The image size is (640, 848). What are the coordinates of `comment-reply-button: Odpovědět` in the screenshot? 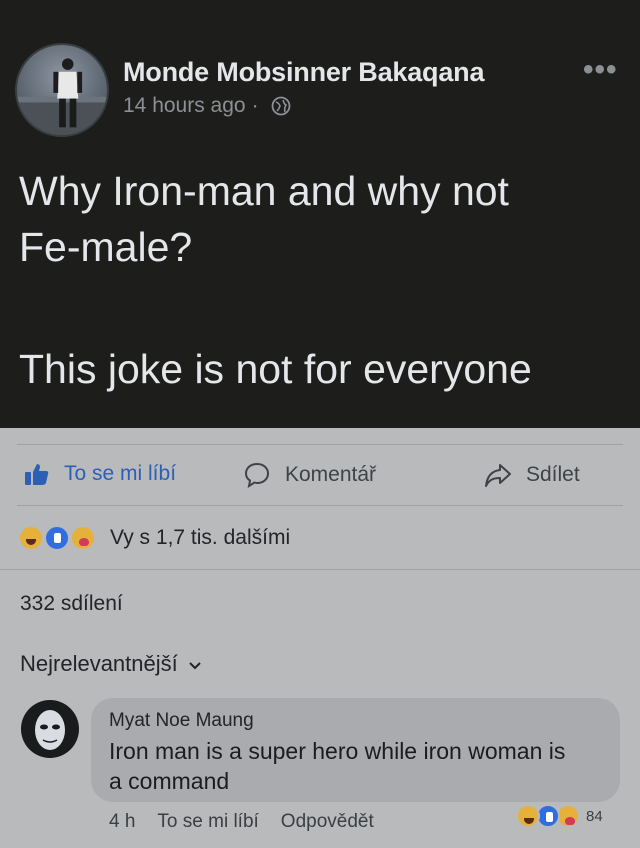 It's located at (327, 822).